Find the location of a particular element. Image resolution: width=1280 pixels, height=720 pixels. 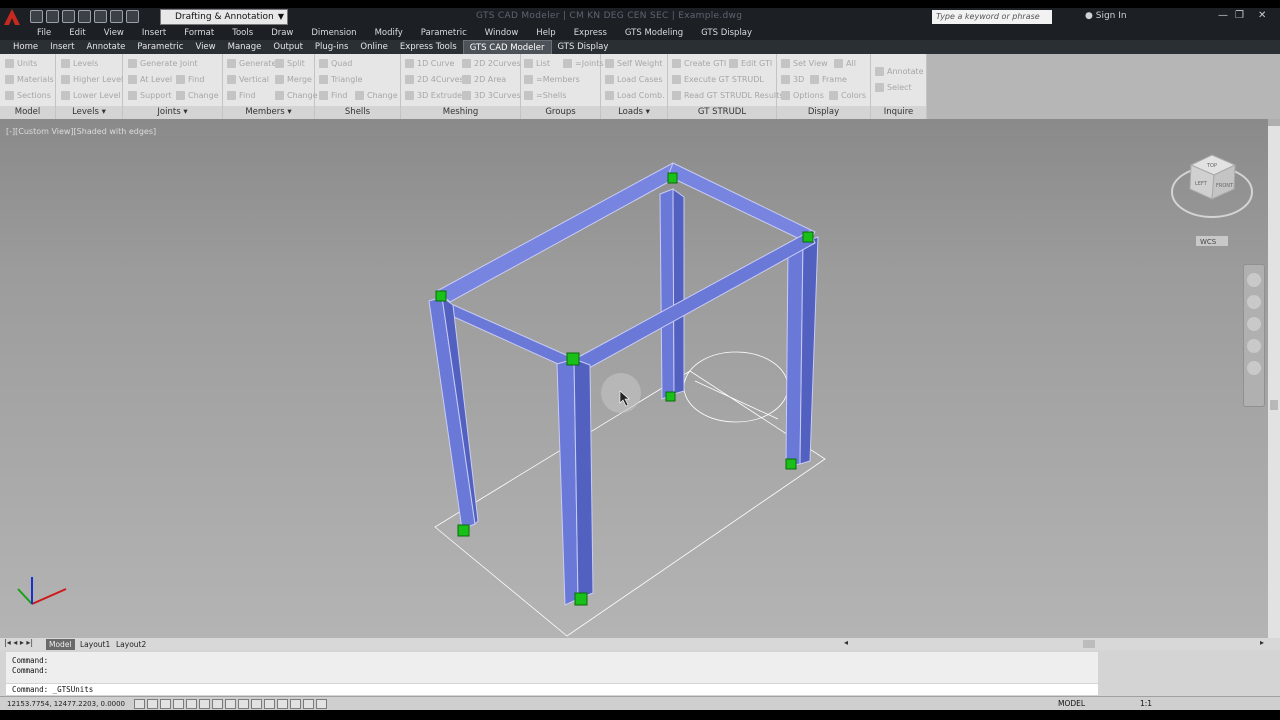

menu-window: Window is located at coordinates (502, 33).